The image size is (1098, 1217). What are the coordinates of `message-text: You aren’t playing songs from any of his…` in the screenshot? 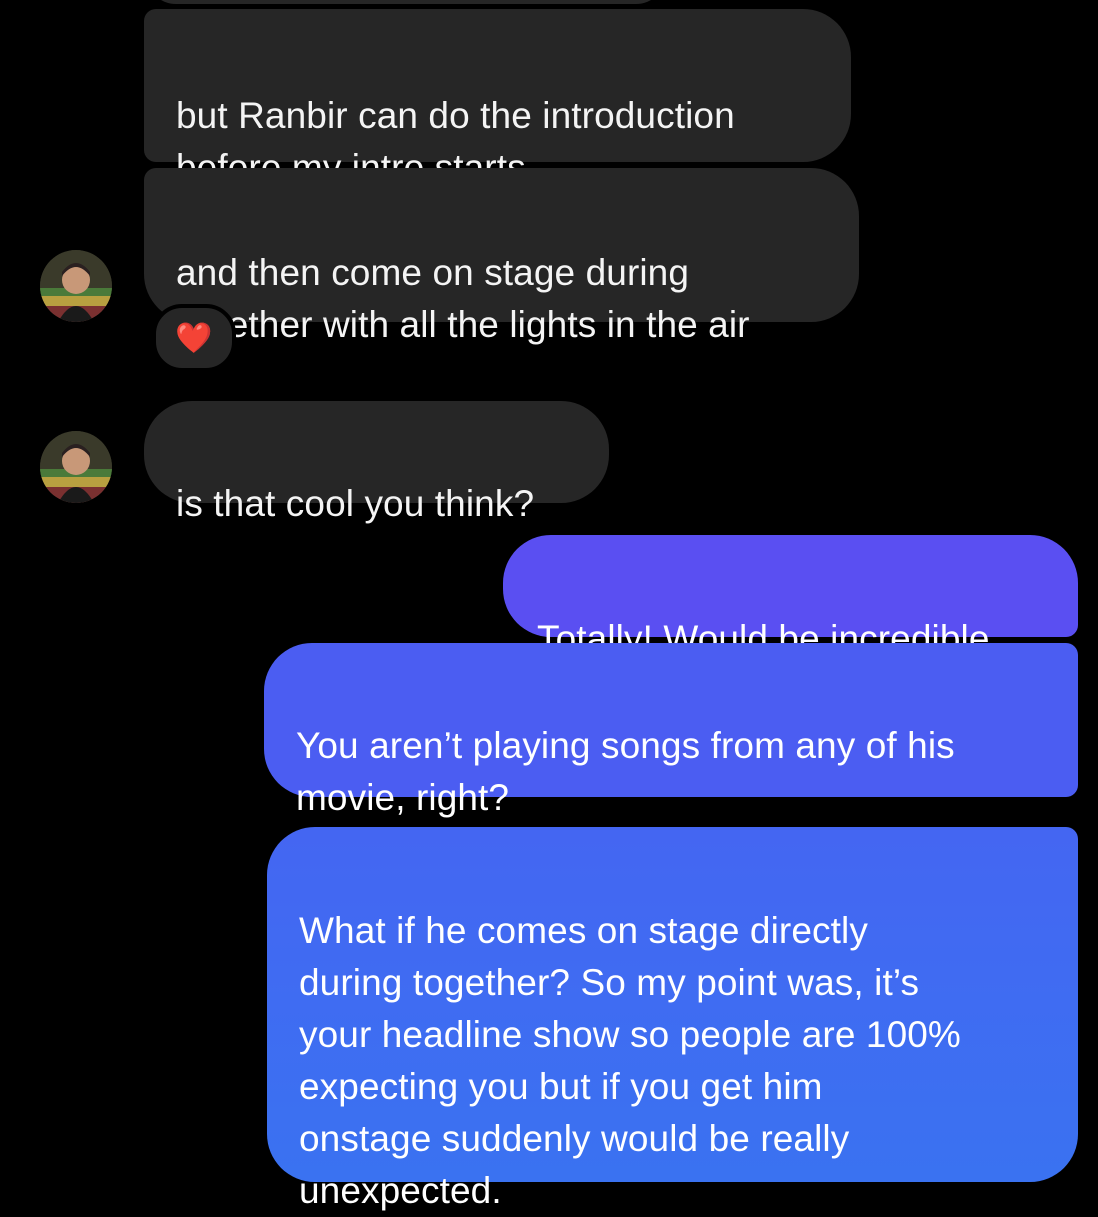 It's located at (625, 771).